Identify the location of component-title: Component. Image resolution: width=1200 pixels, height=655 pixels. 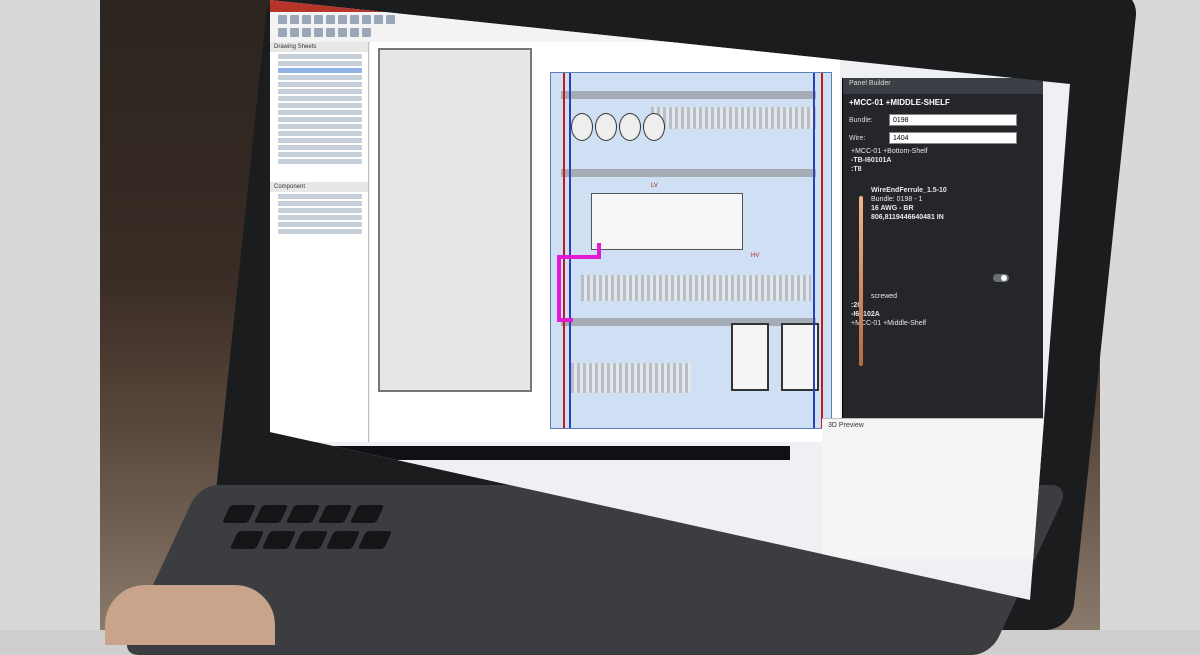
(319, 187).